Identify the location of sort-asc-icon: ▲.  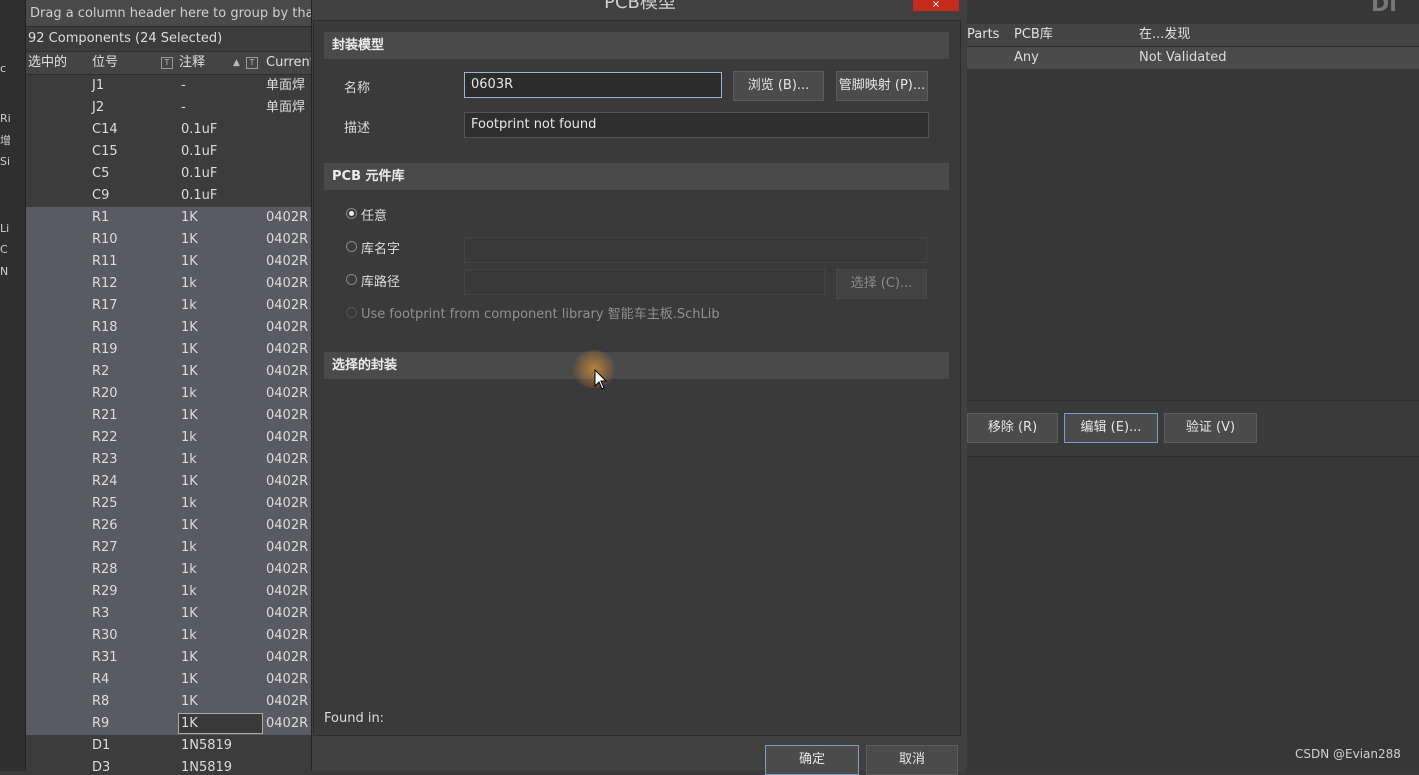
(236, 63).